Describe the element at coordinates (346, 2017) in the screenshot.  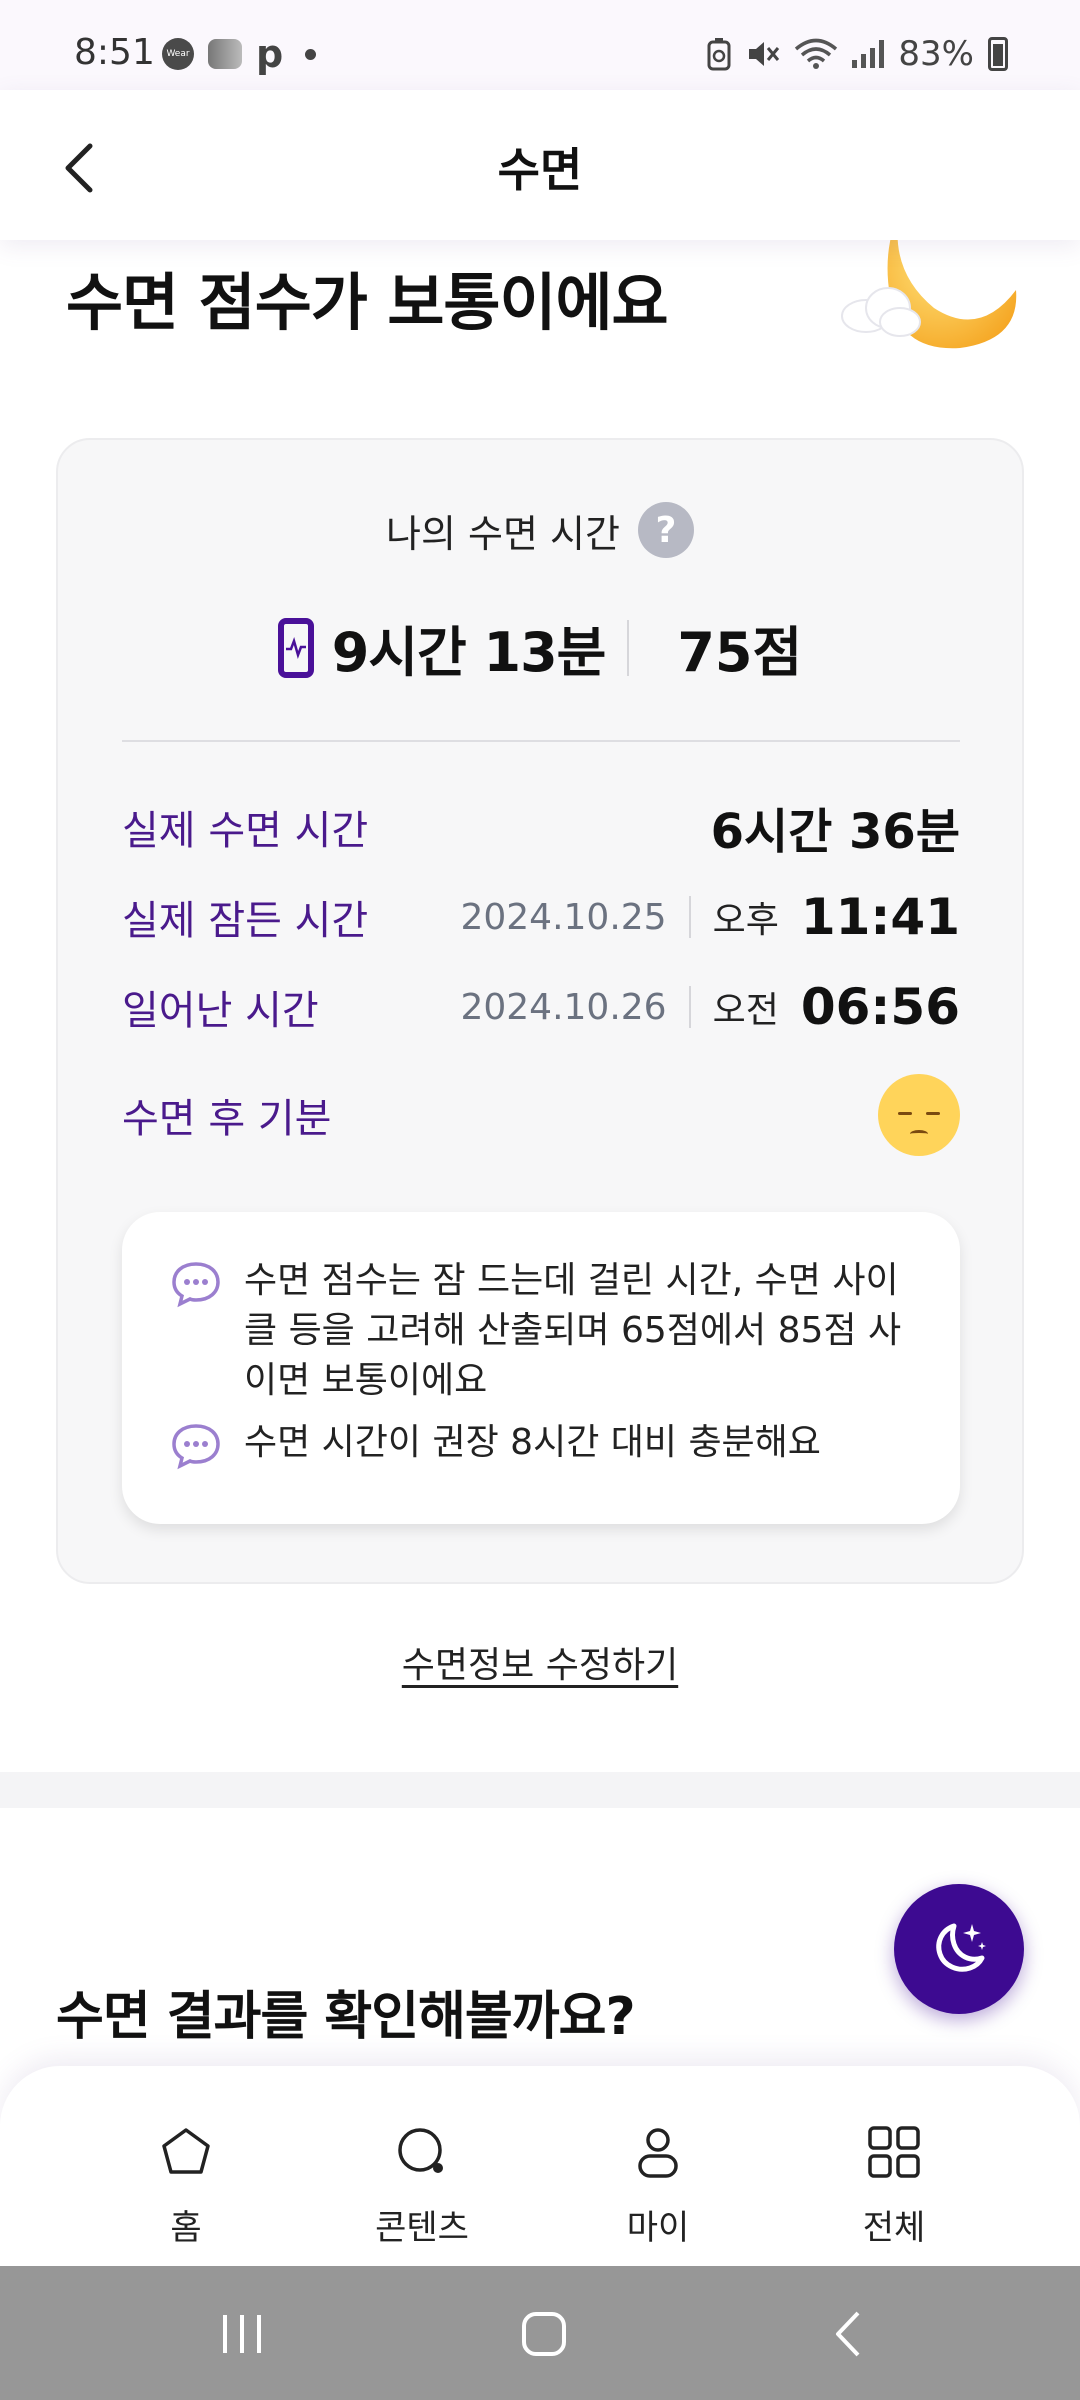
I see `section-title: 수면 결과를 확인해볼까요?` at that location.